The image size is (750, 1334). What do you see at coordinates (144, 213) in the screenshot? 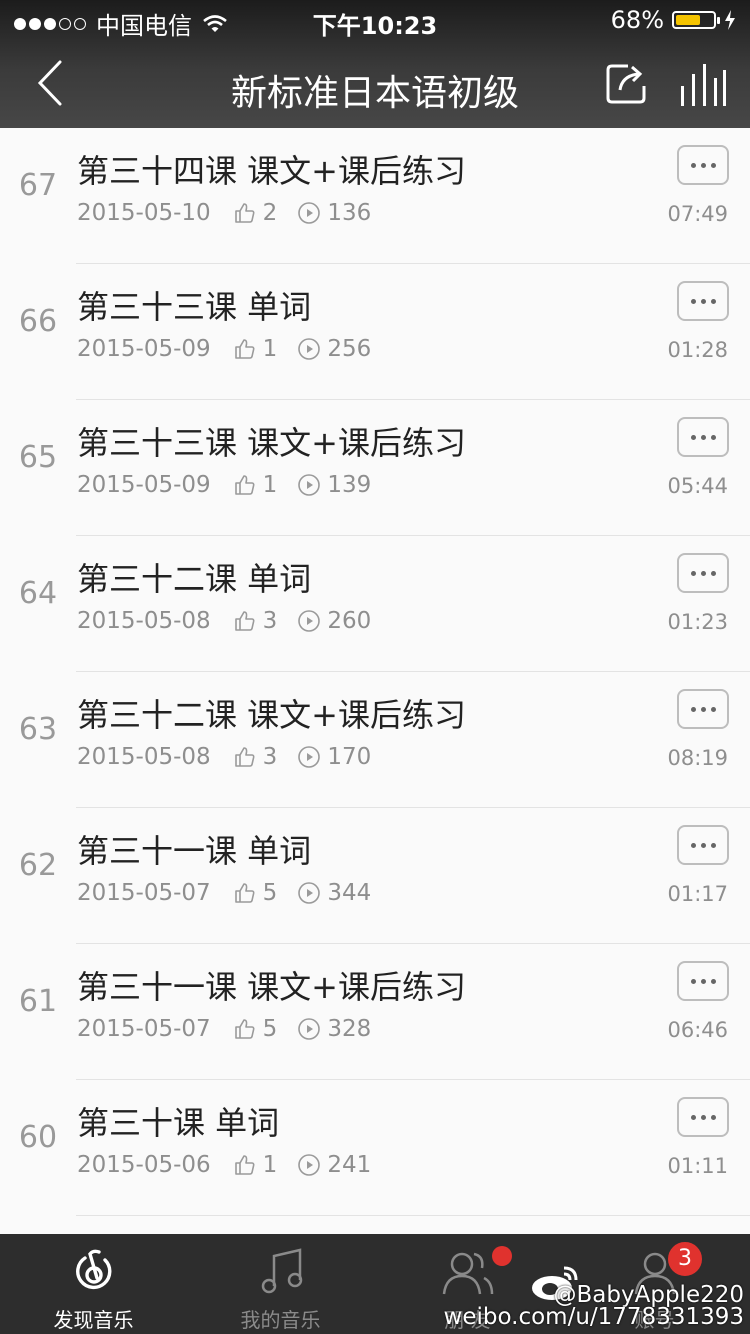
I see `episode-date: 2015-05-10` at bounding box center [144, 213].